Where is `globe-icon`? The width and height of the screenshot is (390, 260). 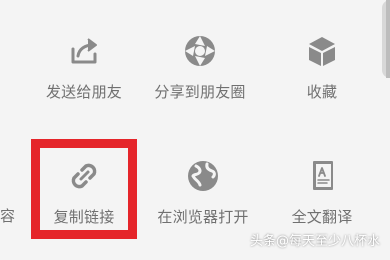 globe-icon is located at coordinates (203, 176).